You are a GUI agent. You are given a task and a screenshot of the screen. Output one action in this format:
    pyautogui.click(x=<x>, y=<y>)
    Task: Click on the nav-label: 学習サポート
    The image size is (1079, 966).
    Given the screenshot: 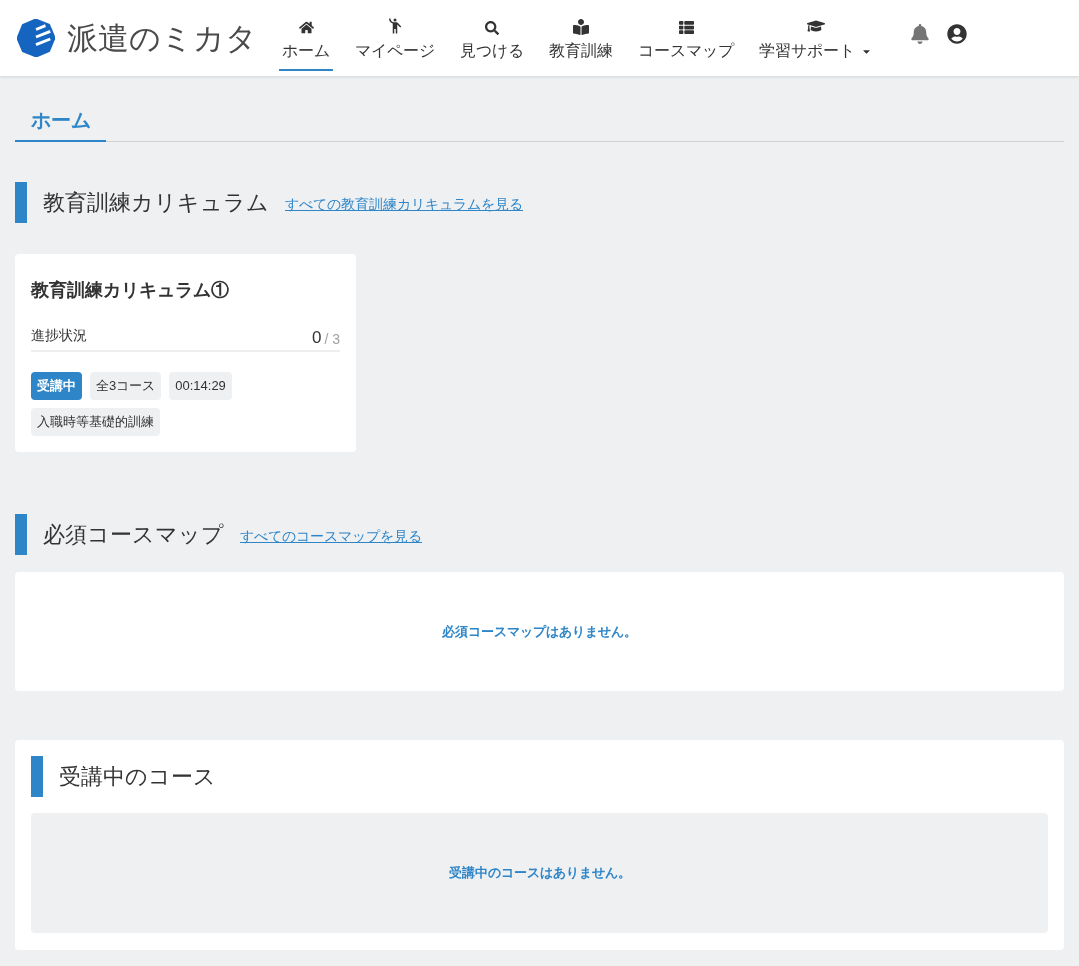 What is the action you would take?
    pyautogui.click(x=807, y=51)
    